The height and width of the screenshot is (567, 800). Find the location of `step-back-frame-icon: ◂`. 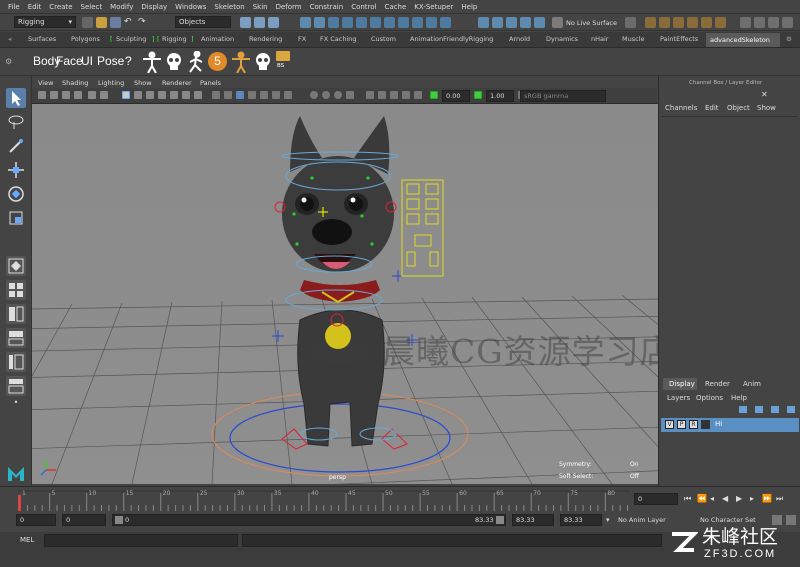

step-back-frame-icon: ◂ is located at coordinates (712, 498).